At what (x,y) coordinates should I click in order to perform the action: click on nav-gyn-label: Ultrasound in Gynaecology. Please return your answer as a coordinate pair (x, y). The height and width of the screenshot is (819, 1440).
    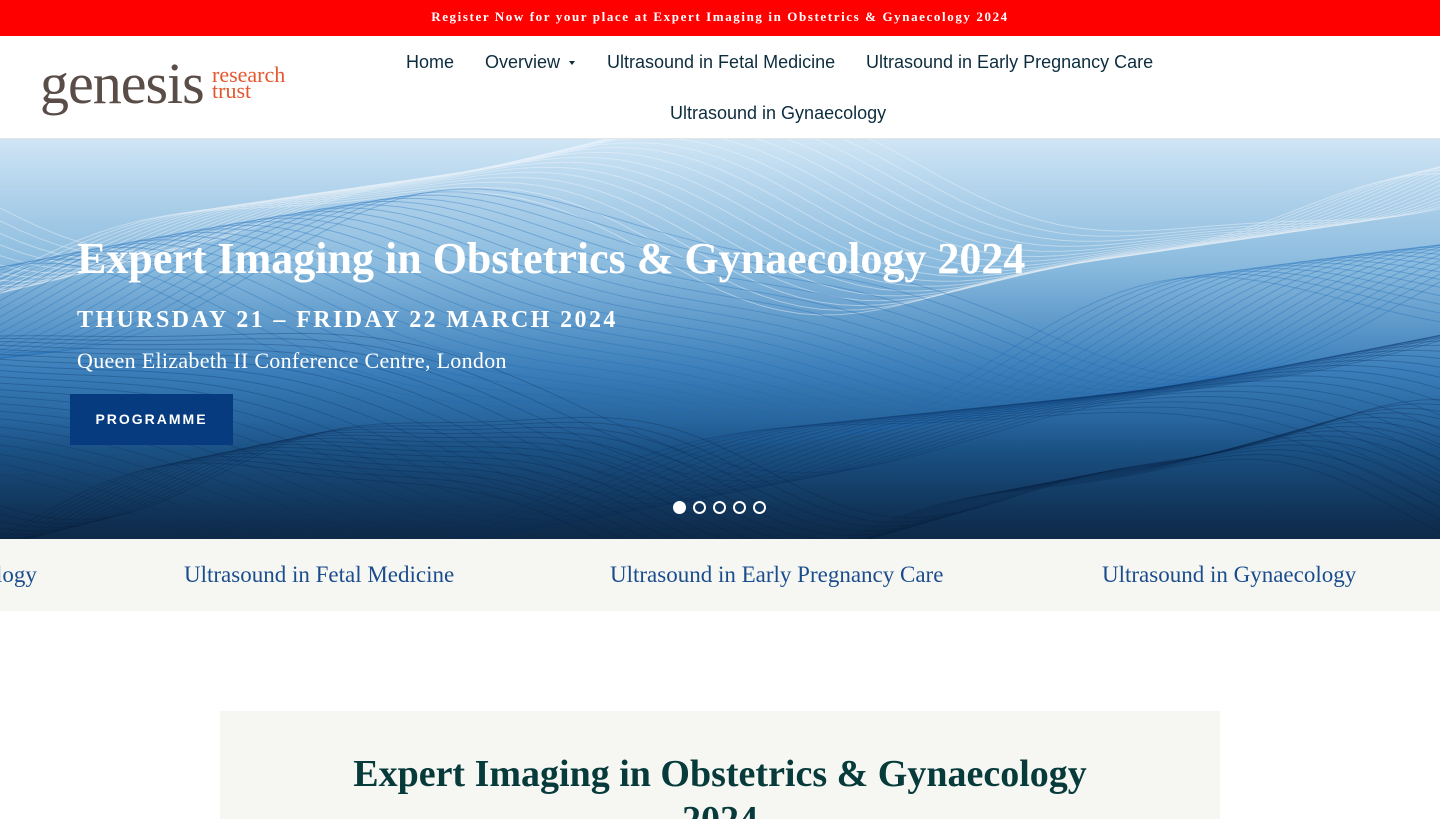
    Looking at the image, I should click on (778, 113).